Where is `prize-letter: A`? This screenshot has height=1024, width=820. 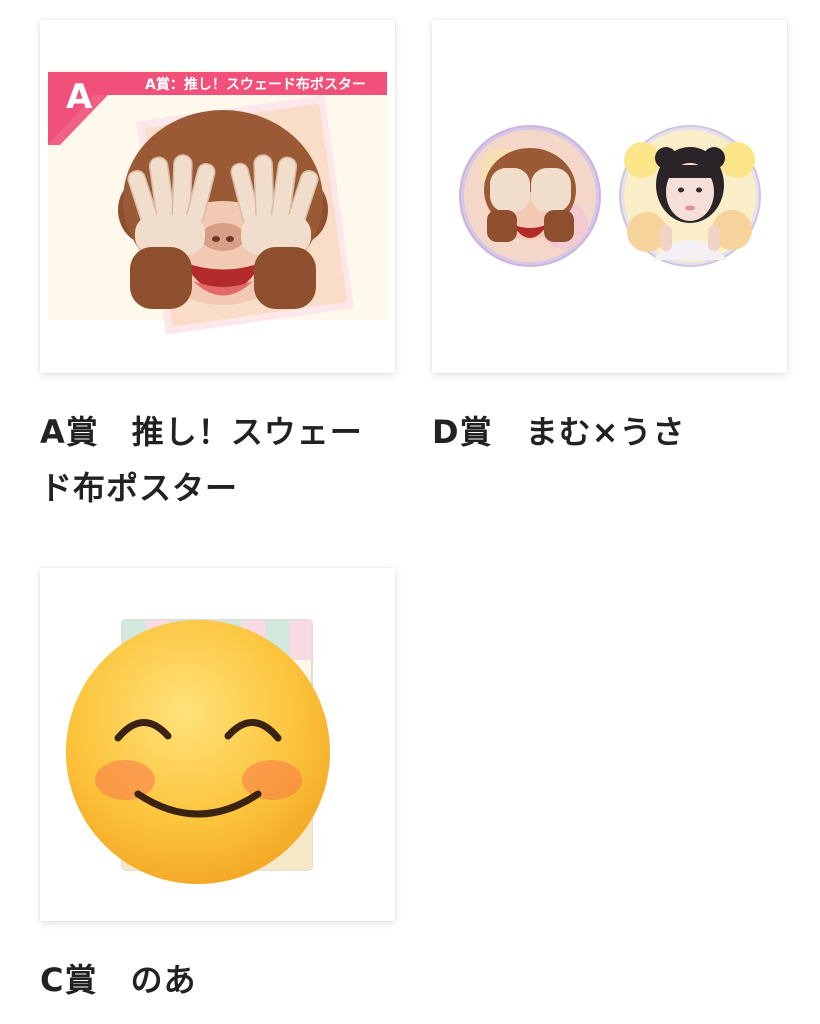
prize-letter: A is located at coordinates (79, 97).